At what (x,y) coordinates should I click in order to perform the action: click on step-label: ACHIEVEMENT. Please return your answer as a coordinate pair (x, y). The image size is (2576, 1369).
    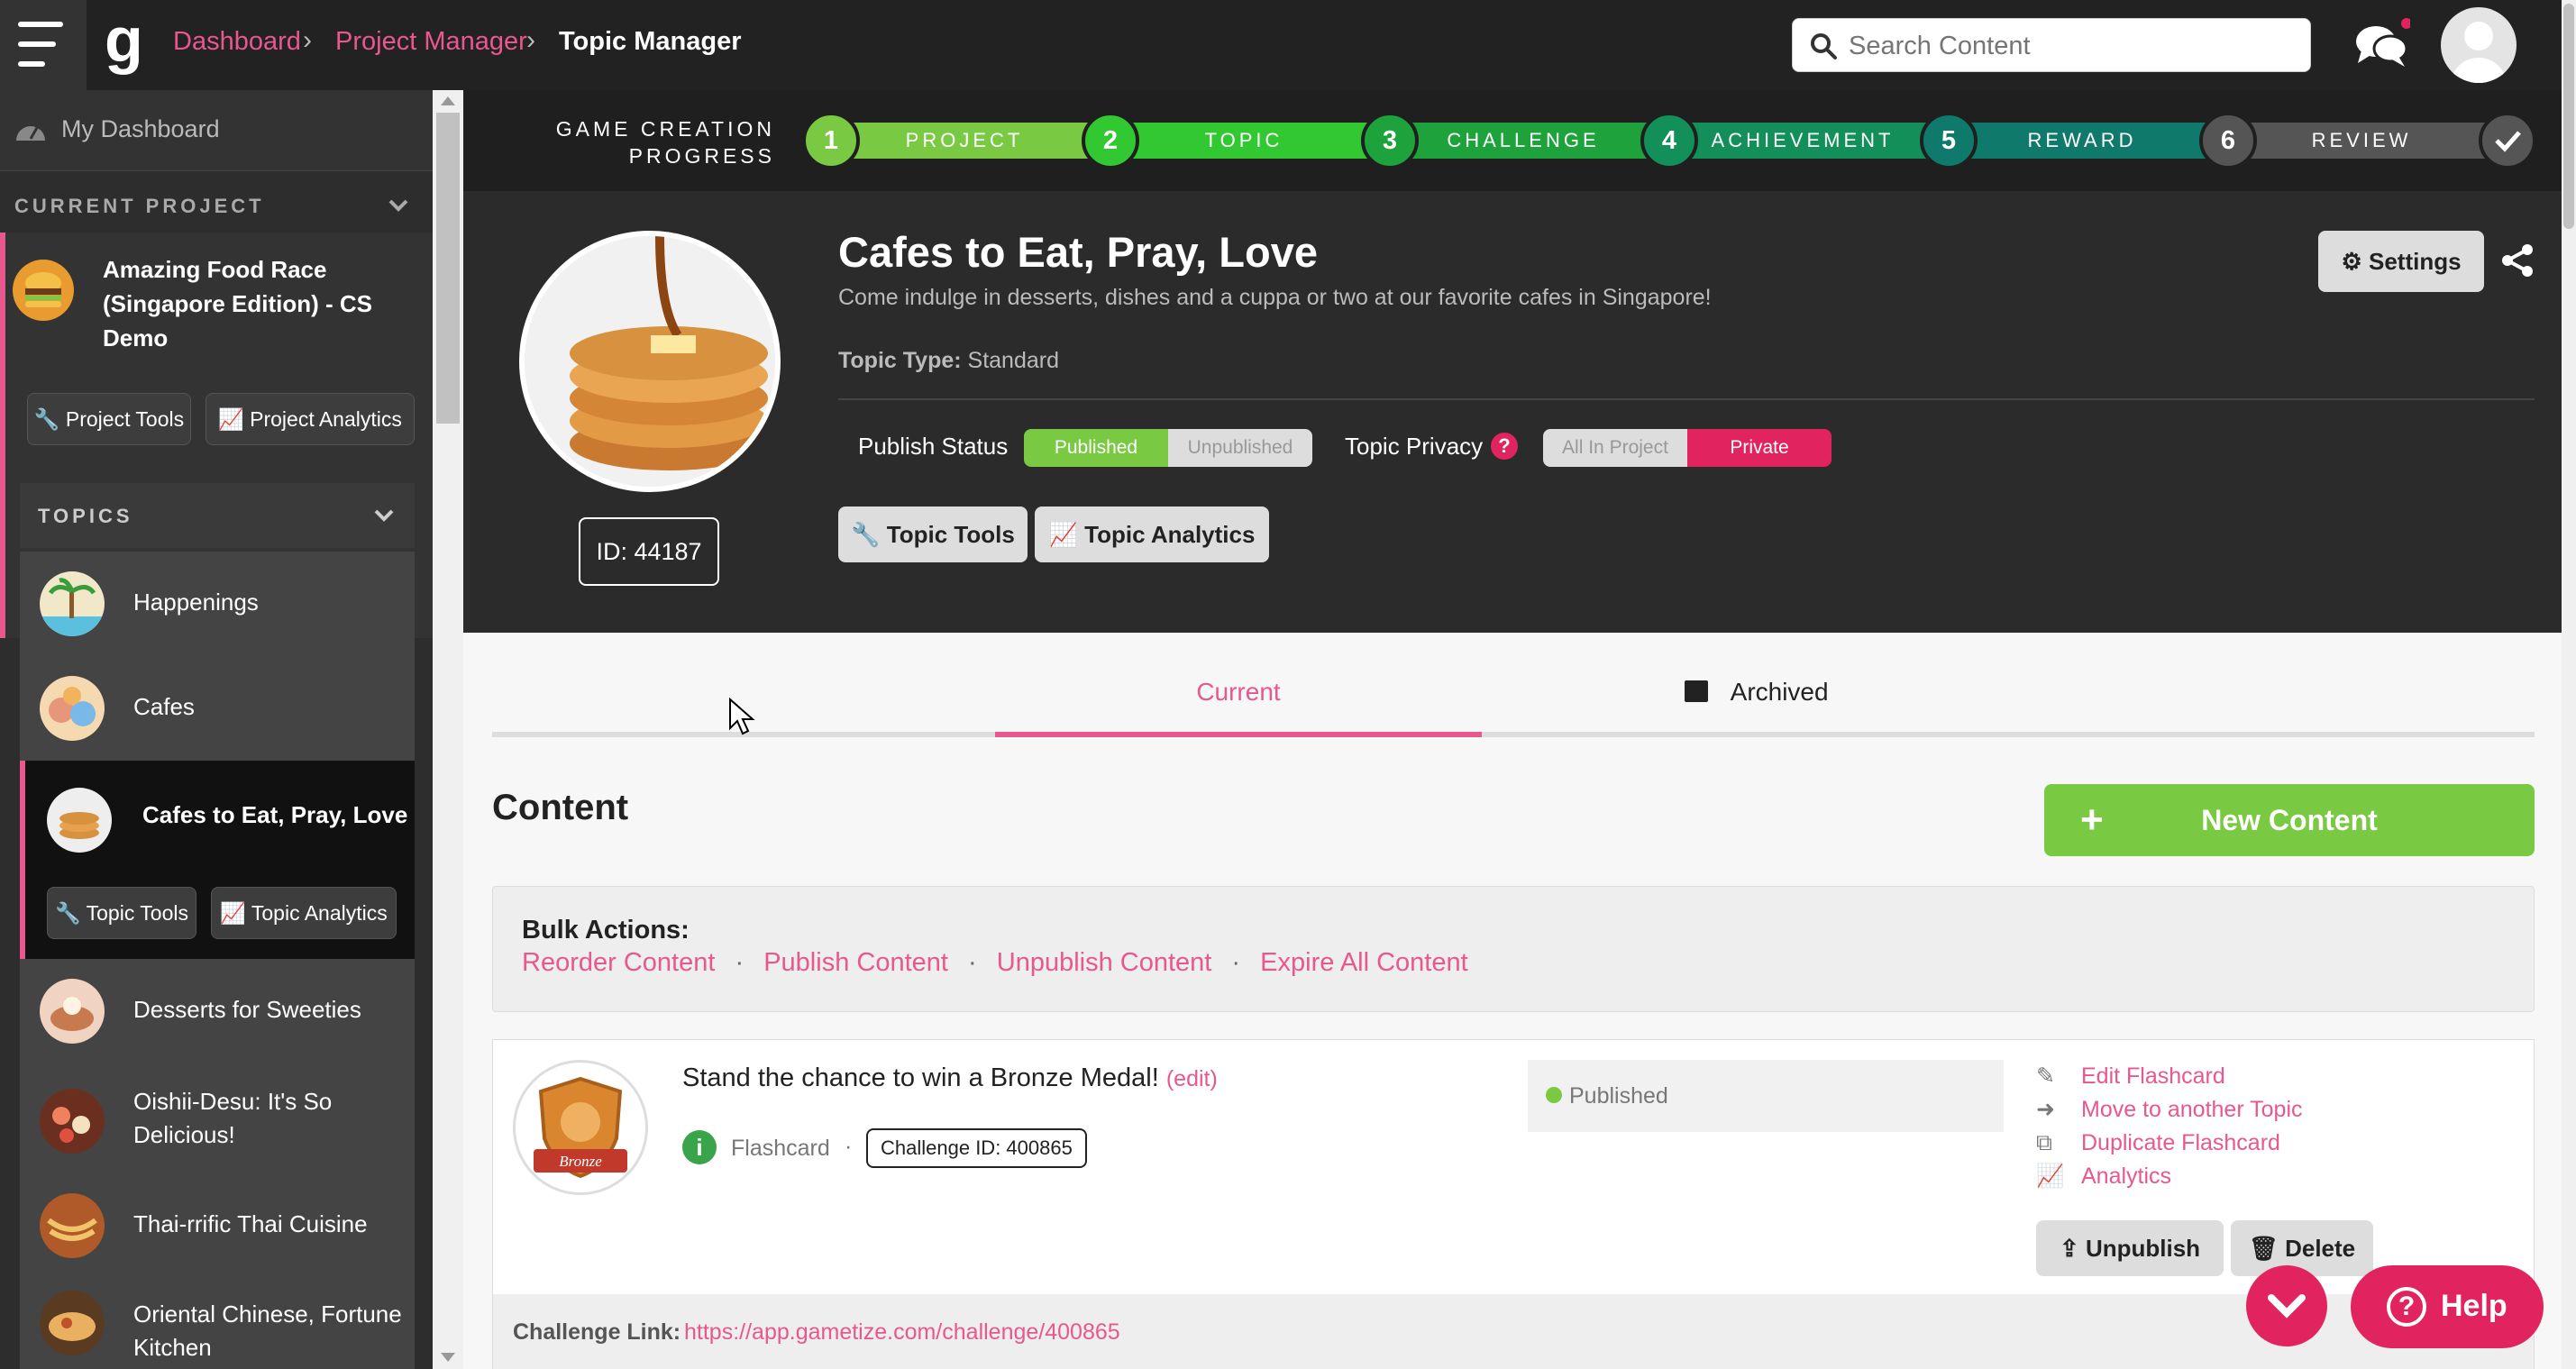
    Looking at the image, I should click on (1803, 140).